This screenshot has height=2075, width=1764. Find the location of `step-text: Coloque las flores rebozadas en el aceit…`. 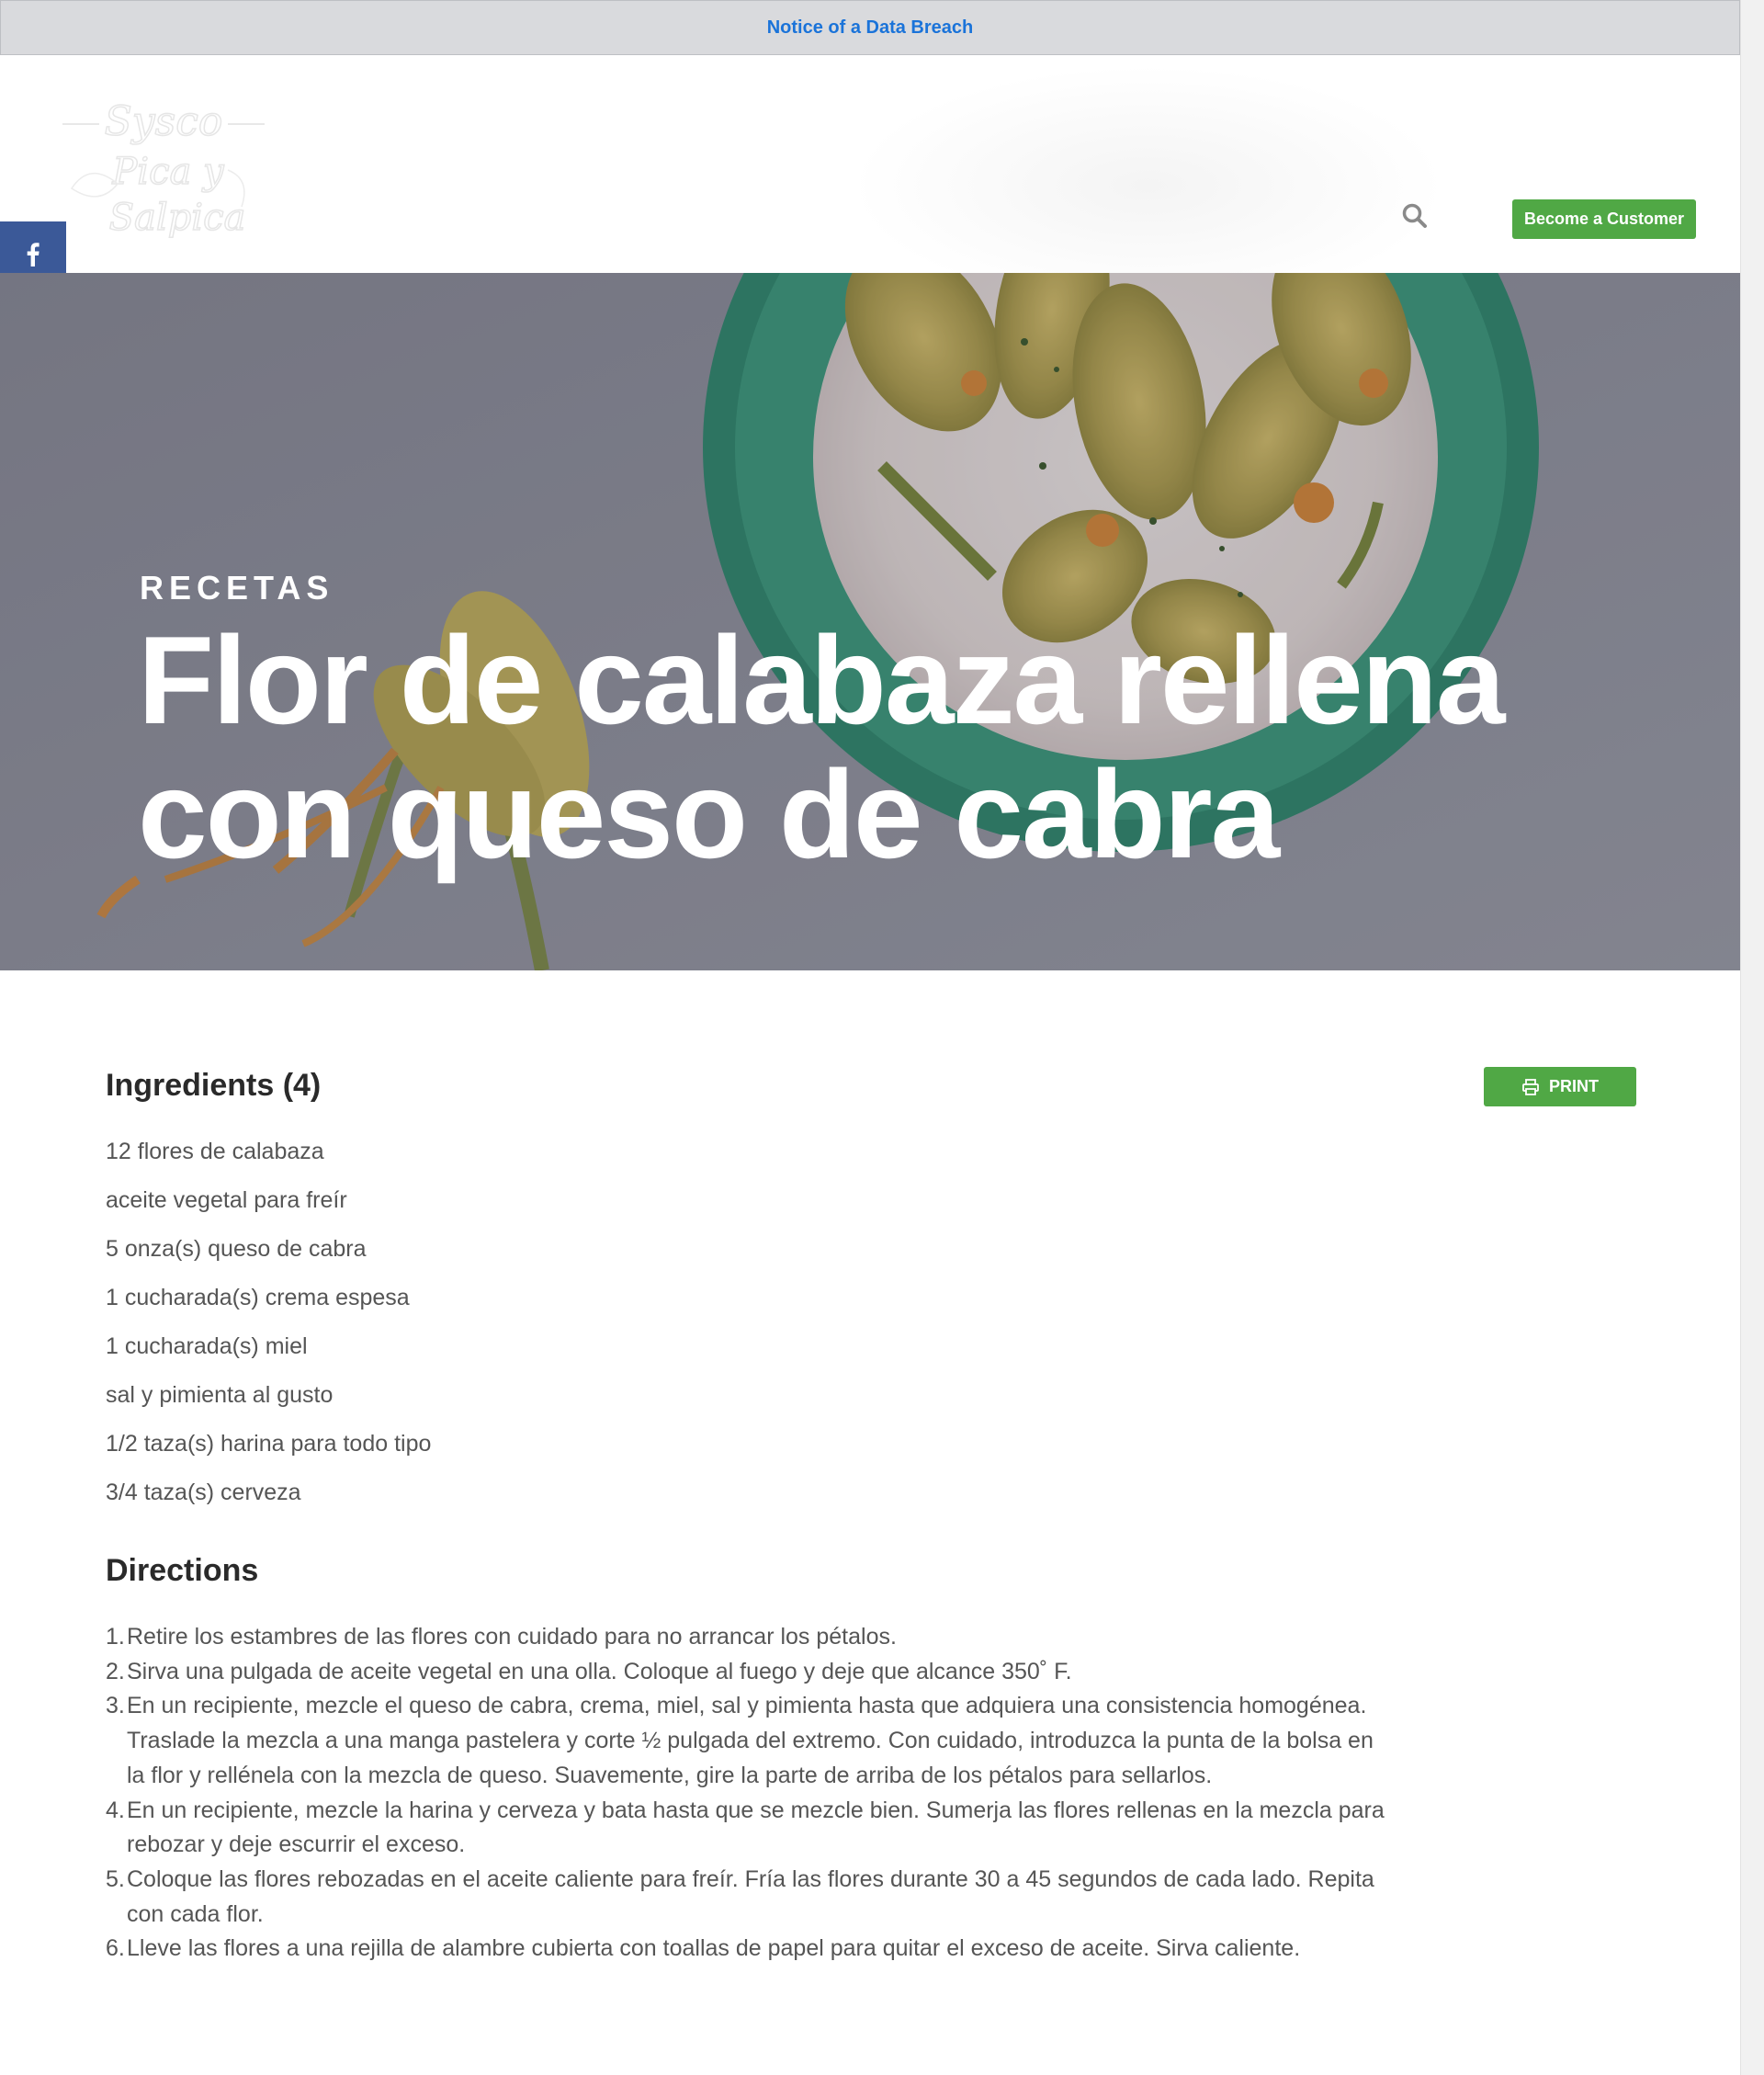

step-text: Coloque las flores rebozadas en el aceit… is located at coordinates (750, 1896).